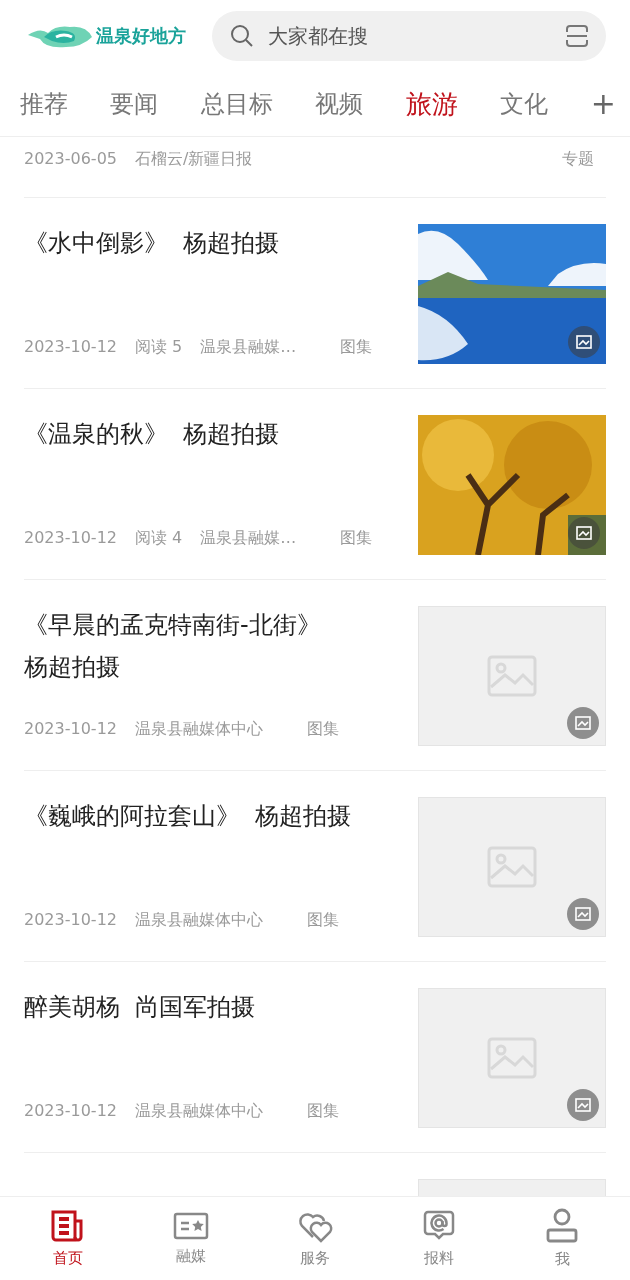 The width and height of the screenshot is (630, 1280). What do you see at coordinates (236, 104) in the screenshot?
I see `channel-tab: 总目标` at bounding box center [236, 104].